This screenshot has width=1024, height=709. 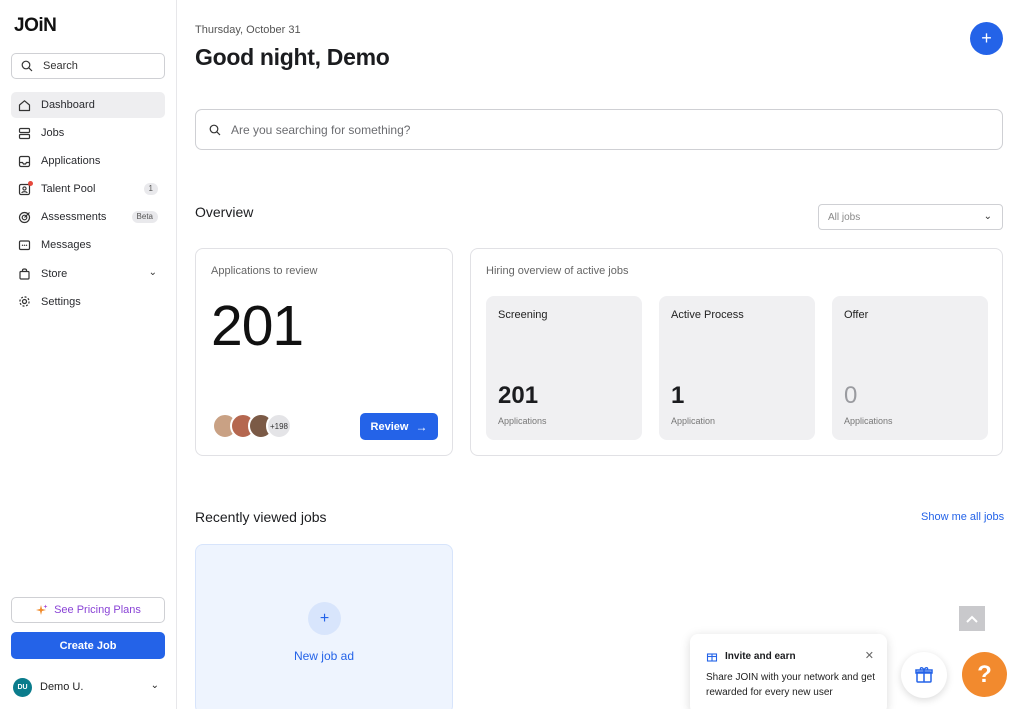 I want to click on applications-card-label: Applications to review, so click(x=264, y=271).